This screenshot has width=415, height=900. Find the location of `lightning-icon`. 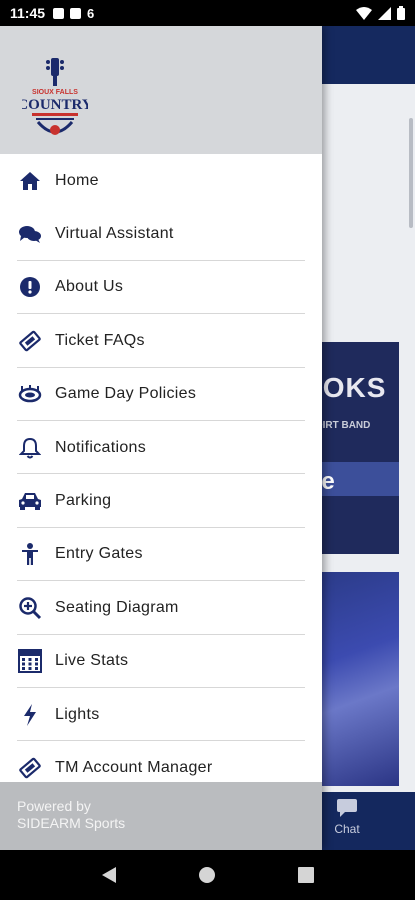

lightning-icon is located at coordinates (30, 715).